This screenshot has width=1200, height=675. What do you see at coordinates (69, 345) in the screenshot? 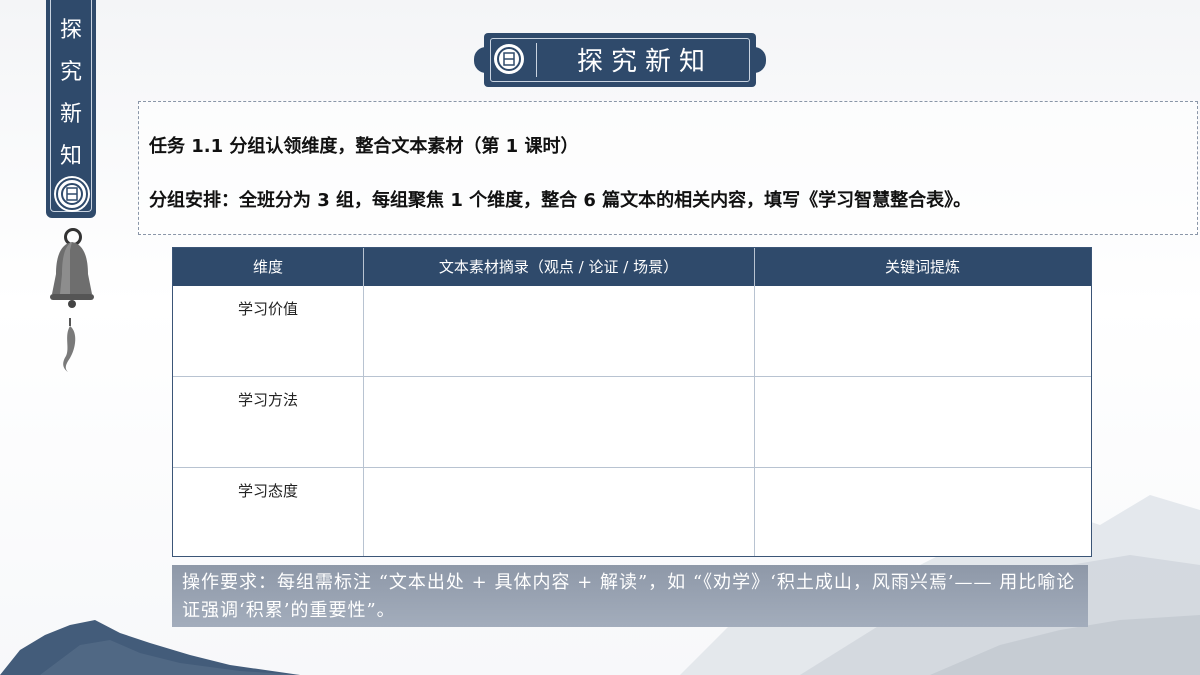
I see `fish-pendant-icon` at bounding box center [69, 345].